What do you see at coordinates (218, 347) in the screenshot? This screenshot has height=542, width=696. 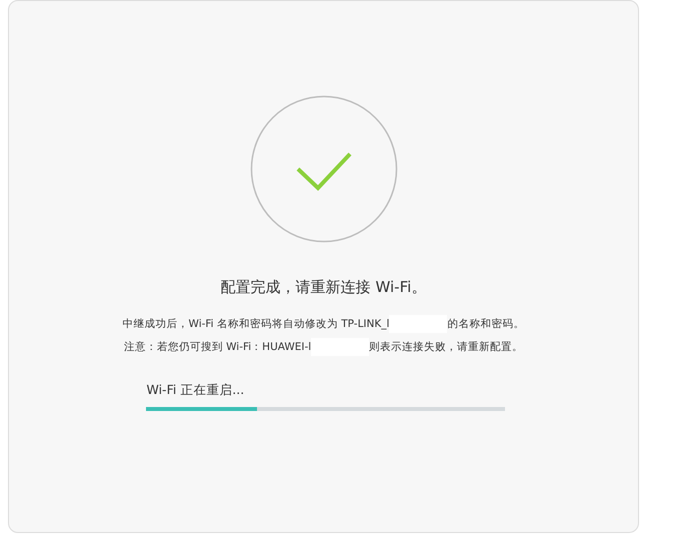 I see `note-text: 注意：若您仍可搜到 Wi-Fi：HUAWEI-l` at bounding box center [218, 347].